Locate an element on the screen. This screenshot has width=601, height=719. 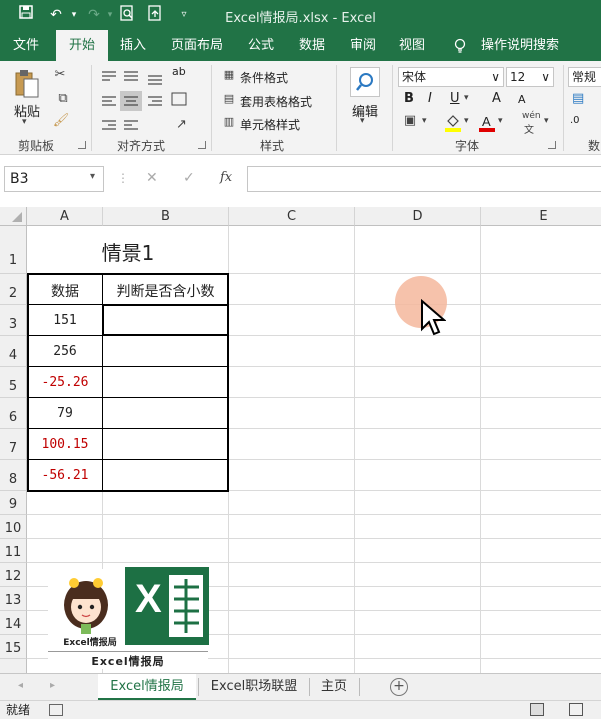
cell-styles-button: 单元格样式 is located at coordinates (270, 124).